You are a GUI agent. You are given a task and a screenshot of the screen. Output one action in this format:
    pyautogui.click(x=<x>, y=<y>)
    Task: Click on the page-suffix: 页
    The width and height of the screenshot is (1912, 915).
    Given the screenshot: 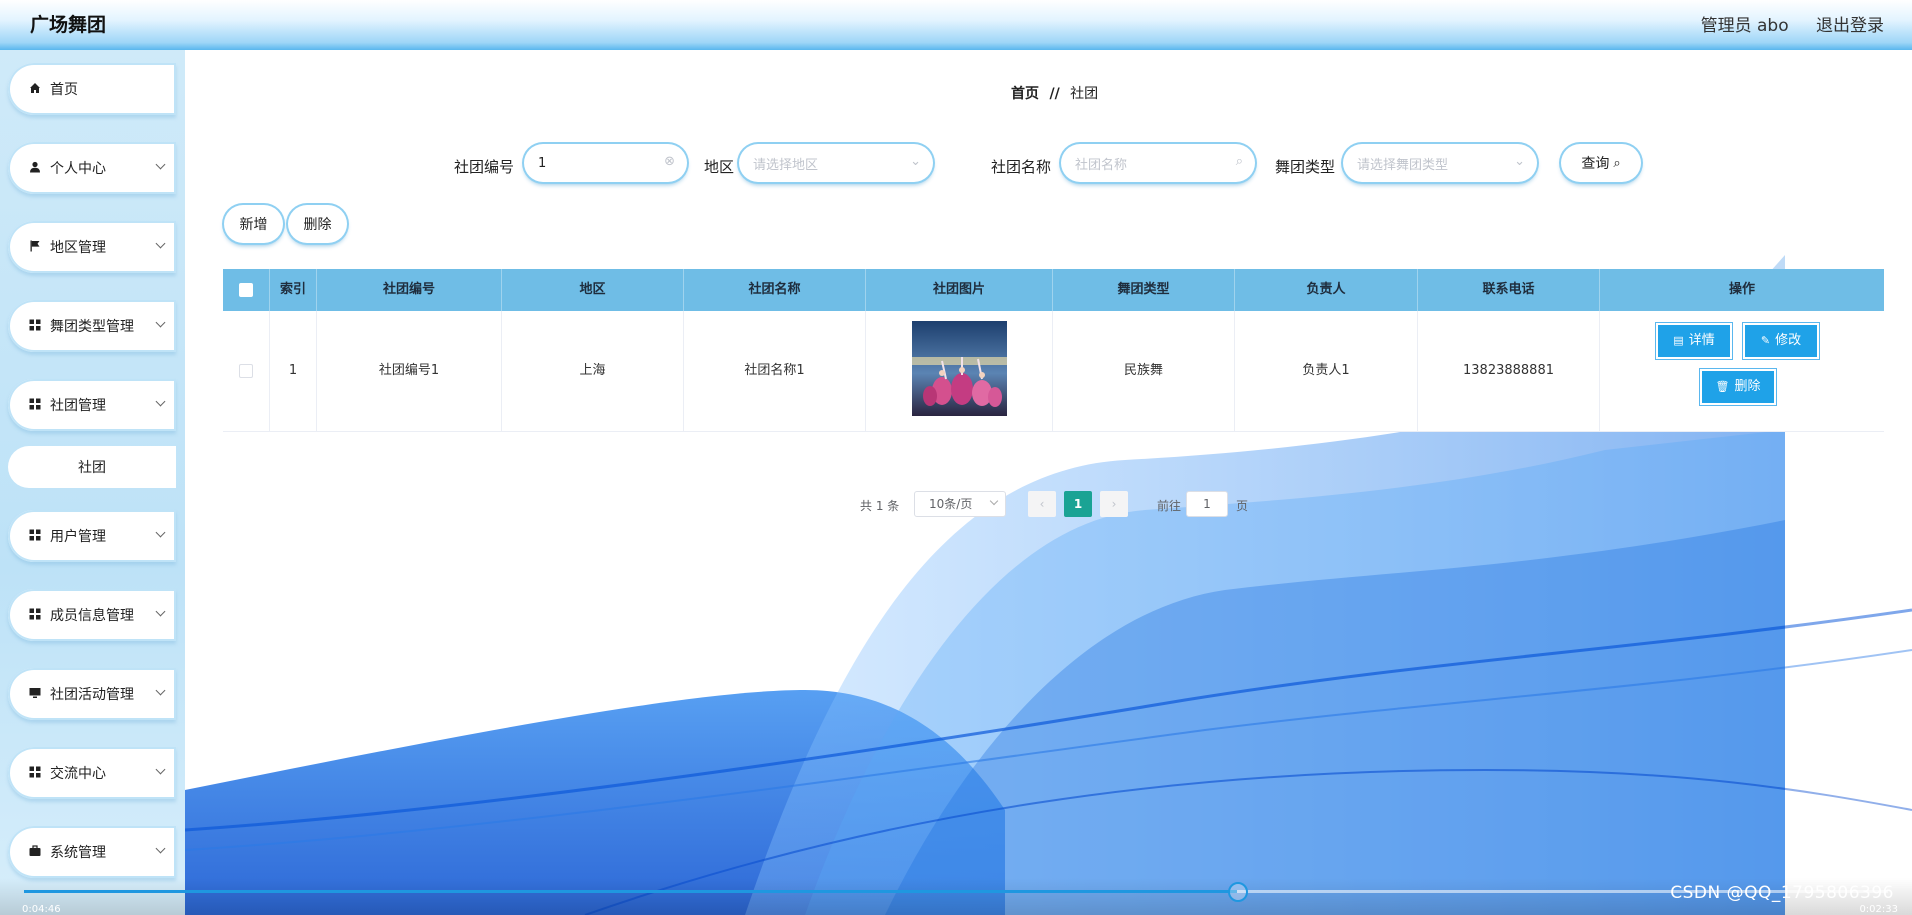 What is the action you would take?
    pyautogui.click(x=1242, y=506)
    